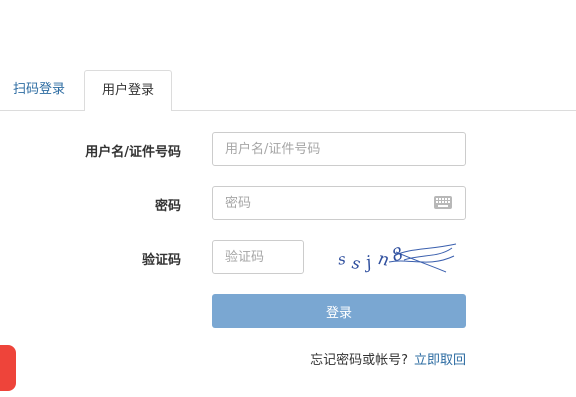  I want to click on keyboard-icon, so click(443, 202).